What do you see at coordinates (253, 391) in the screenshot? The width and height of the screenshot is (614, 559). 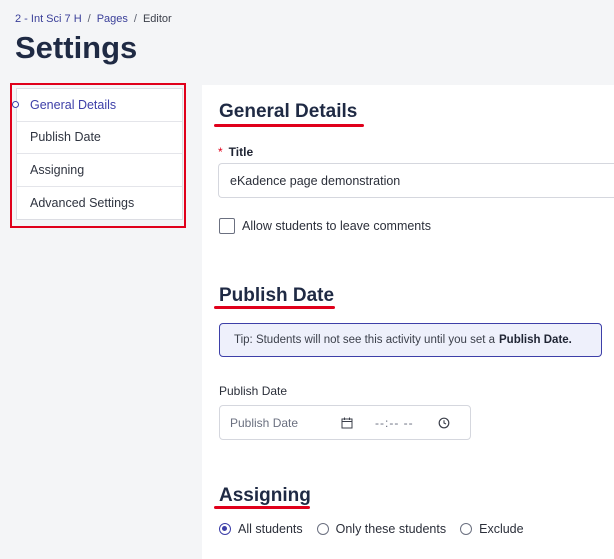 I see `publish-date-label: Publish Date` at bounding box center [253, 391].